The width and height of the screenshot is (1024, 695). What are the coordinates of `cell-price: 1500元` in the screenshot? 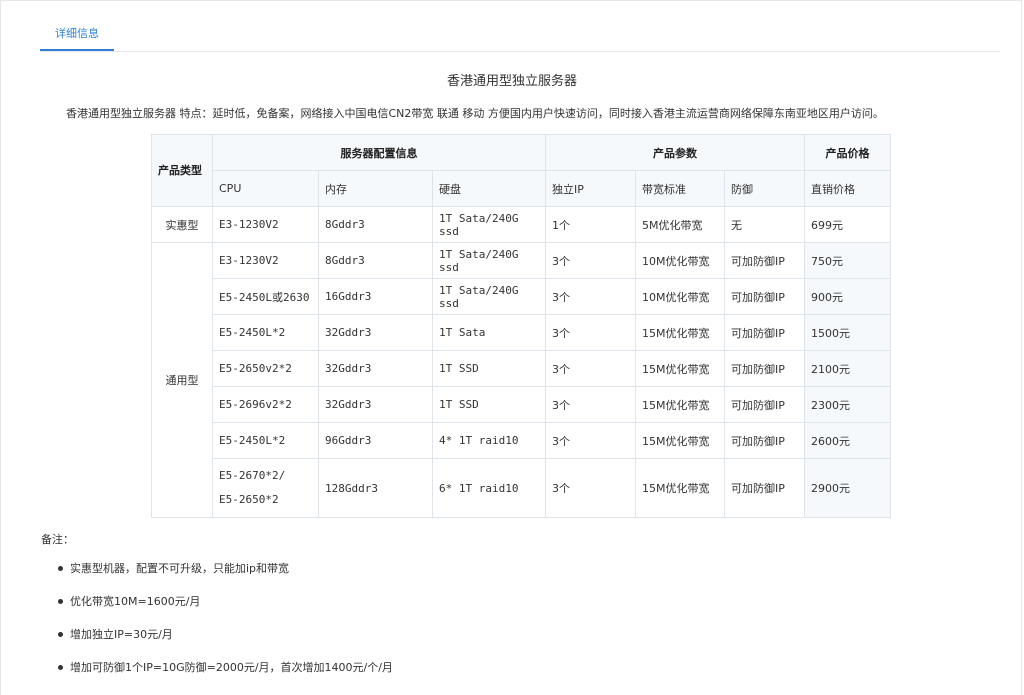 It's located at (847, 332).